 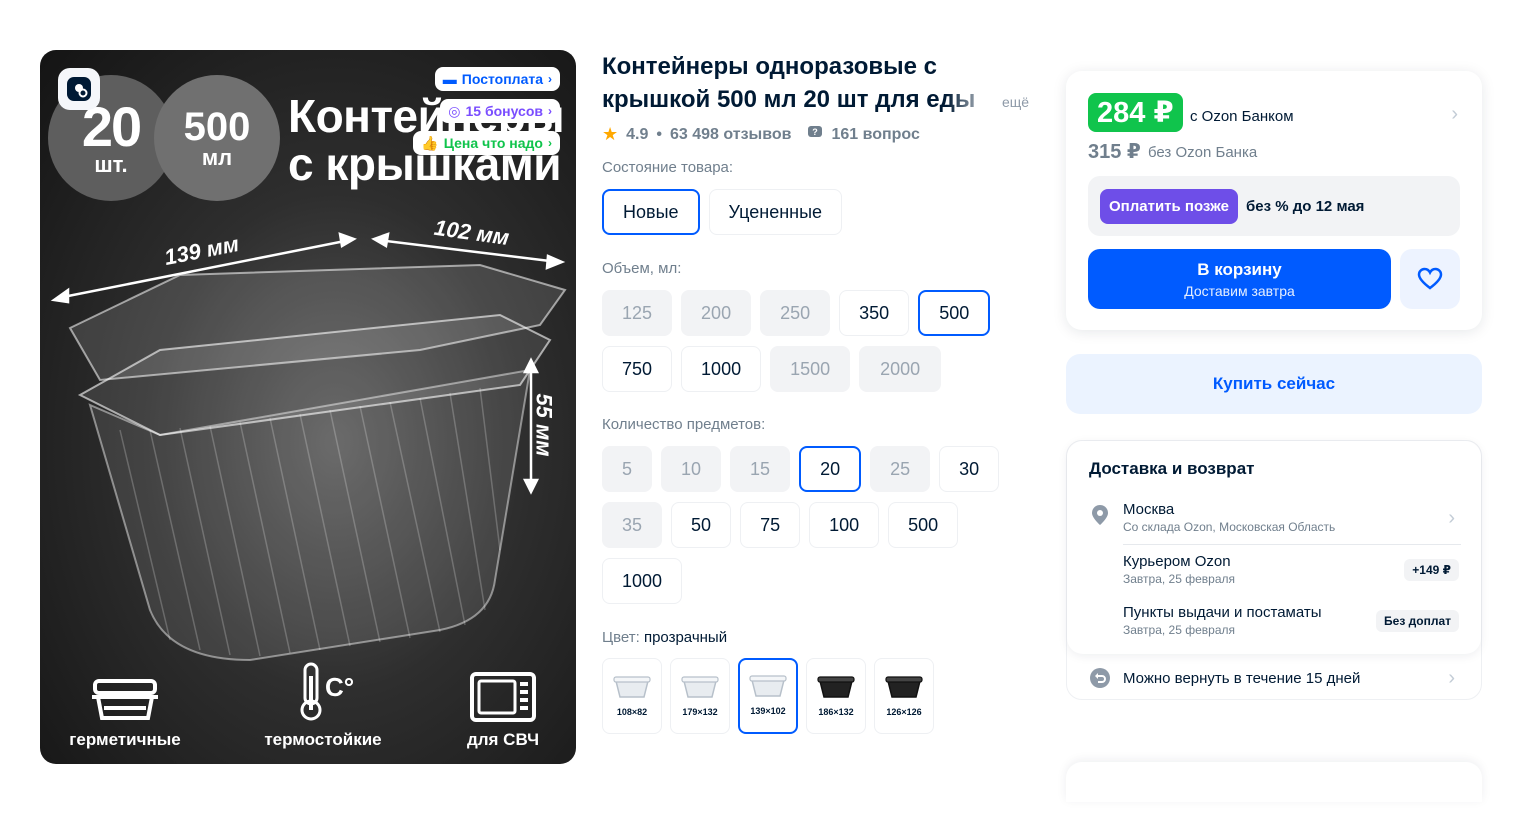 I want to click on search-by-photo-icon, so click(x=79, y=89).